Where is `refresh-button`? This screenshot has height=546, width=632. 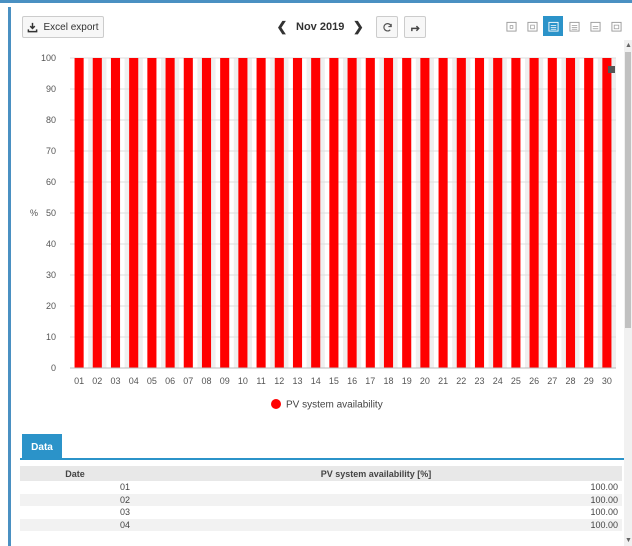 refresh-button is located at coordinates (387, 27).